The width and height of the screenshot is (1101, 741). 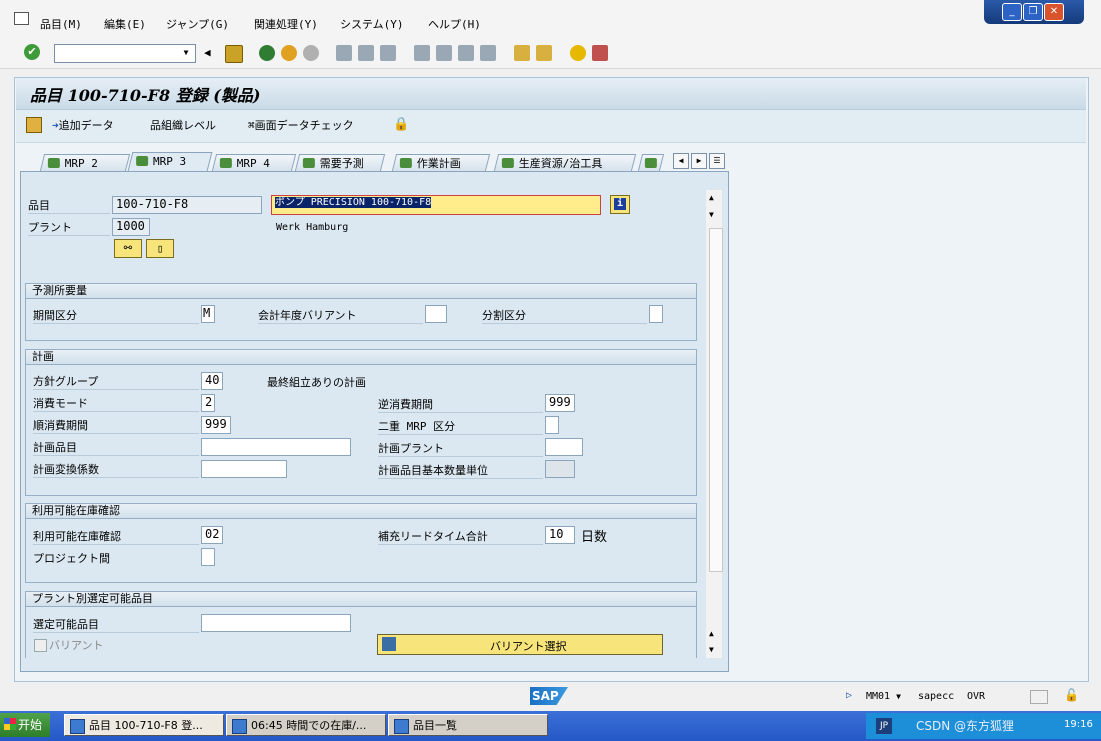 What do you see at coordinates (21, 18) in the screenshot?
I see `window-icon` at bounding box center [21, 18].